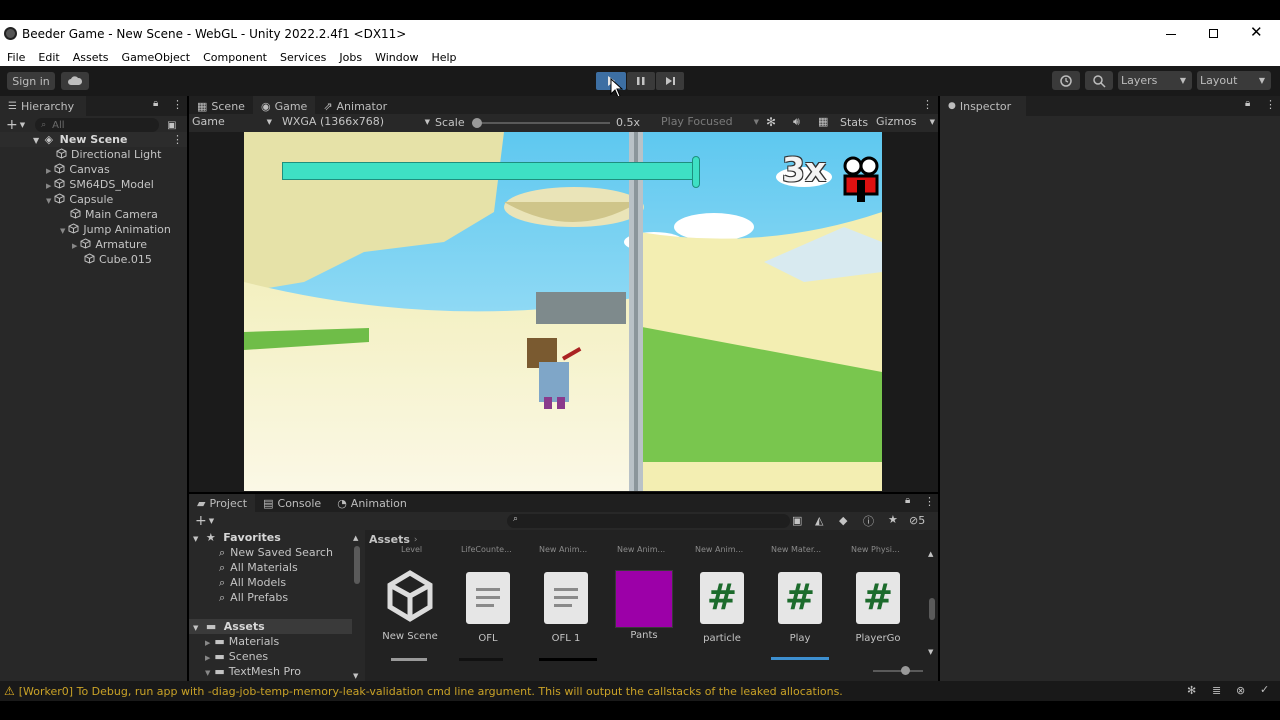 The width and height of the screenshot is (1280, 720). What do you see at coordinates (905, 121) in the screenshot?
I see `gizmos-dropdown: Gizmos ▼` at bounding box center [905, 121].